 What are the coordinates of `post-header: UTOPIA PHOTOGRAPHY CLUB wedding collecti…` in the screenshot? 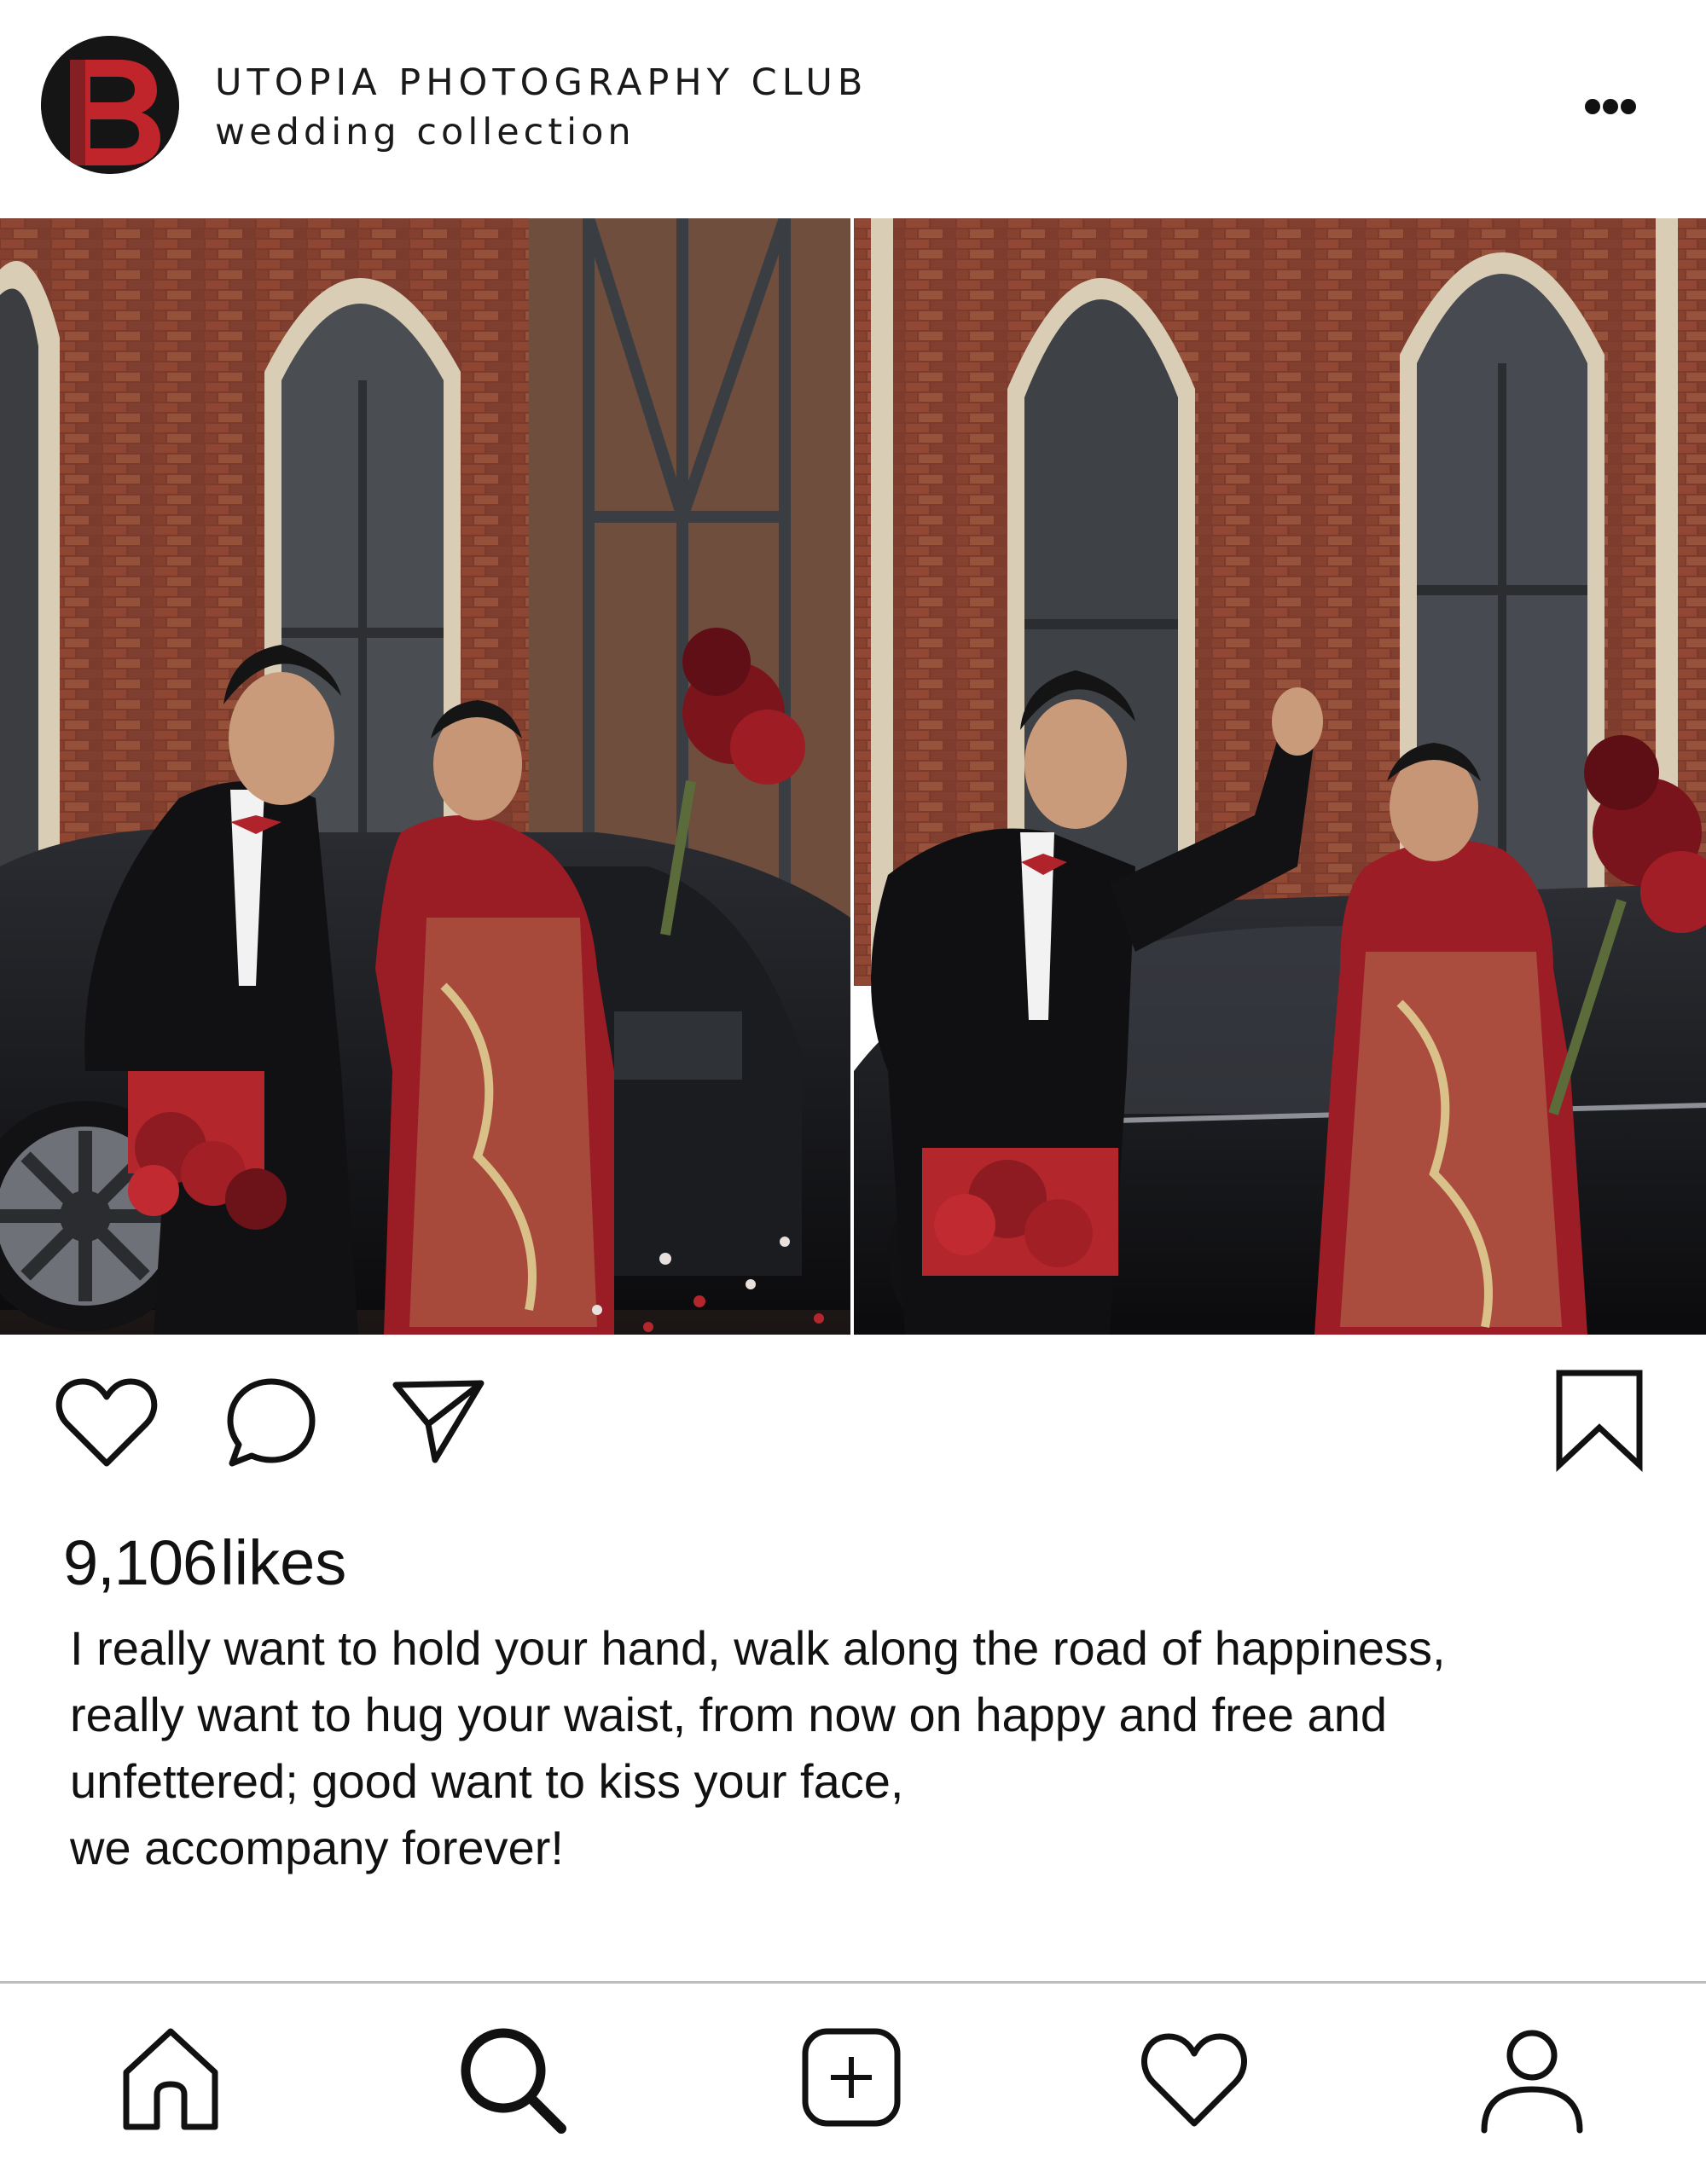 It's located at (853, 109).